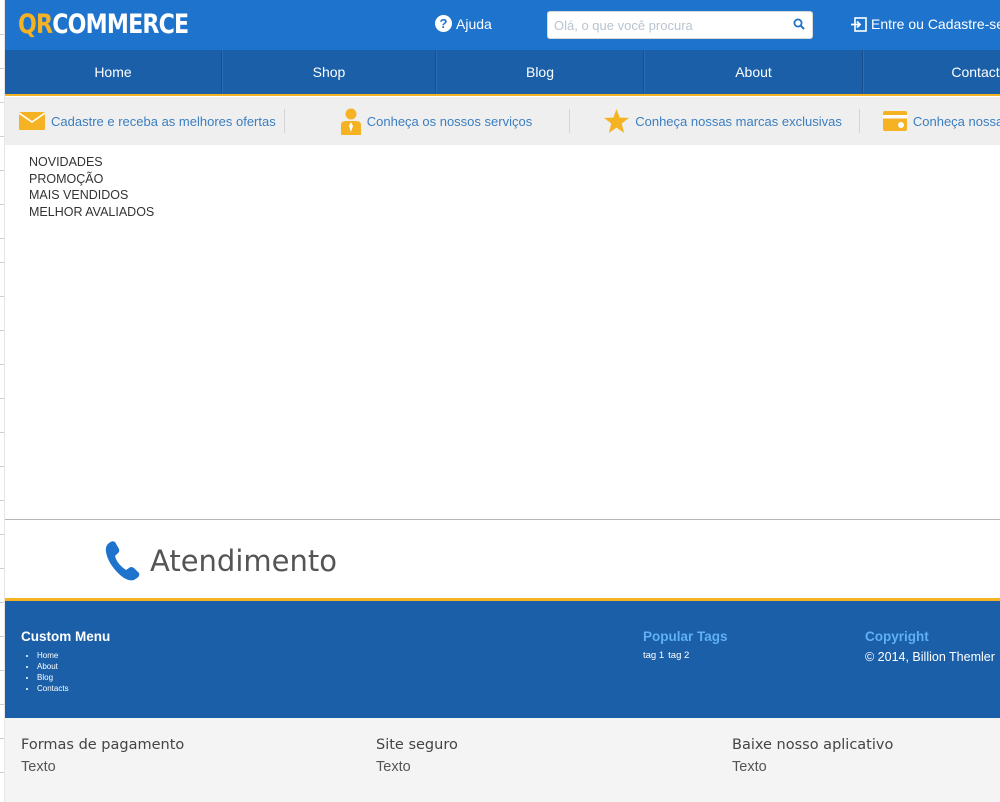  Describe the element at coordinates (73, 666) in the screenshot. I see `footer-menu-item-about: About` at that location.